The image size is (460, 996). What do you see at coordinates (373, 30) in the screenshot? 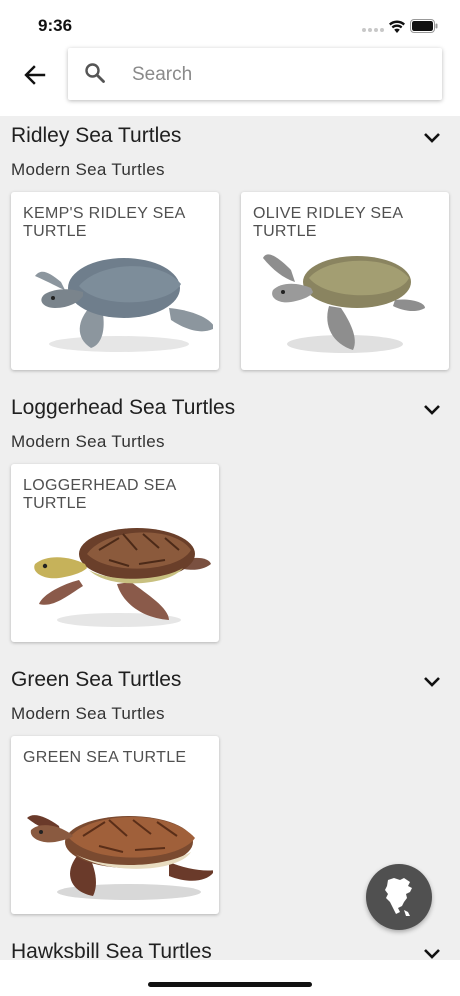
I see `cellular-signal-icon` at bounding box center [373, 30].